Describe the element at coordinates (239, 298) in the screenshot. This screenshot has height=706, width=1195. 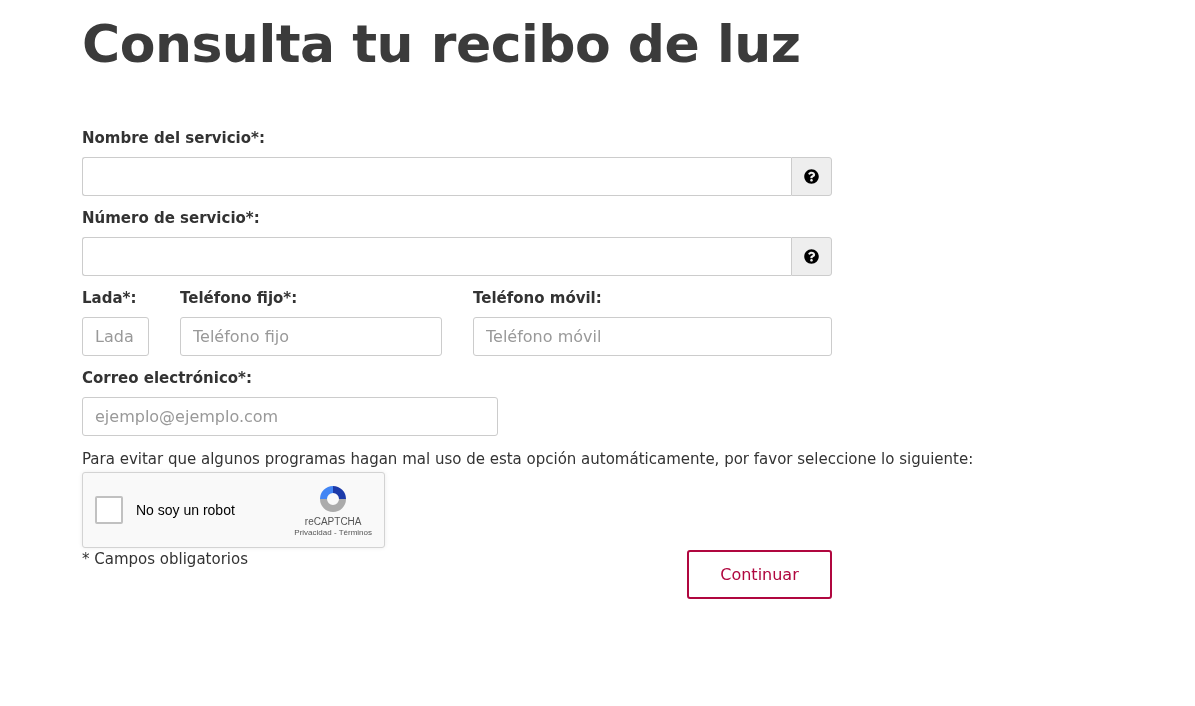
I see `field-label: Teléfono fijo*:` at that location.